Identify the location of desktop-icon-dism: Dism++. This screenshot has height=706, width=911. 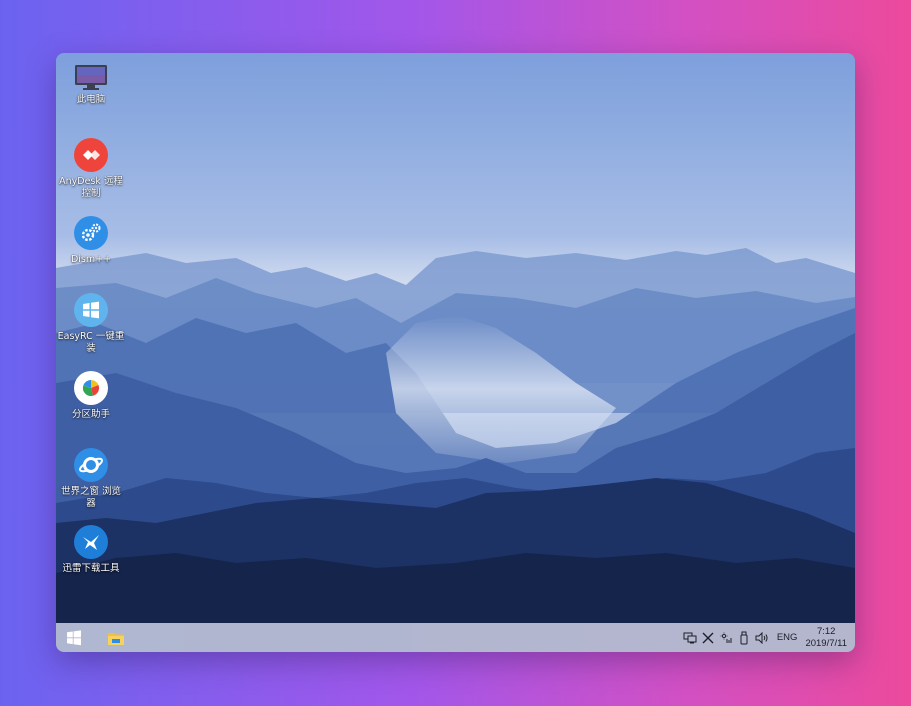
(91, 240).